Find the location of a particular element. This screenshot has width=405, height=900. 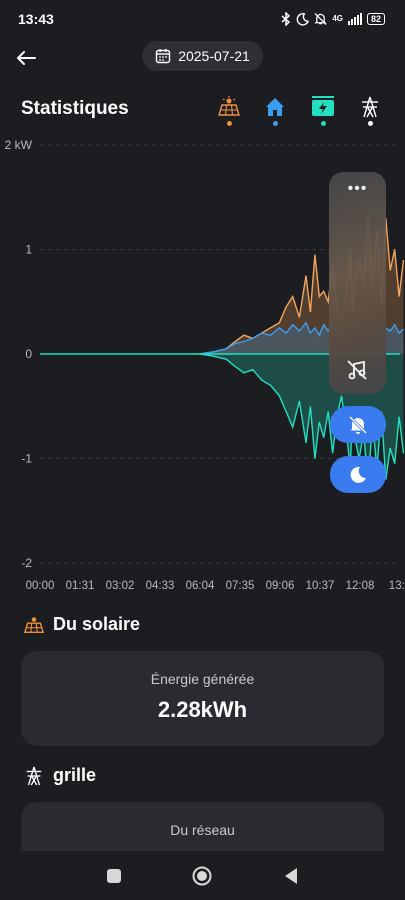

source-filter-tabs is located at coordinates (299, 113).